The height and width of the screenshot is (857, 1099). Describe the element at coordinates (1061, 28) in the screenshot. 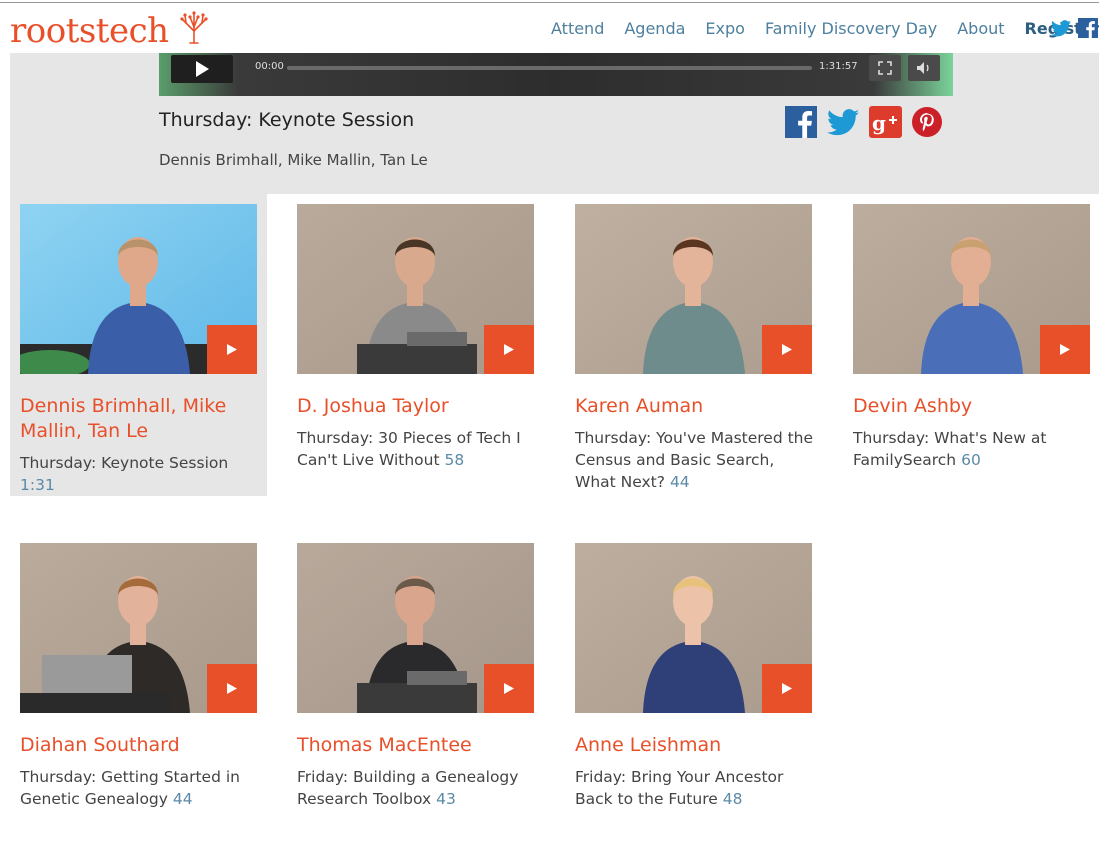

I see `twitter-icon` at that location.